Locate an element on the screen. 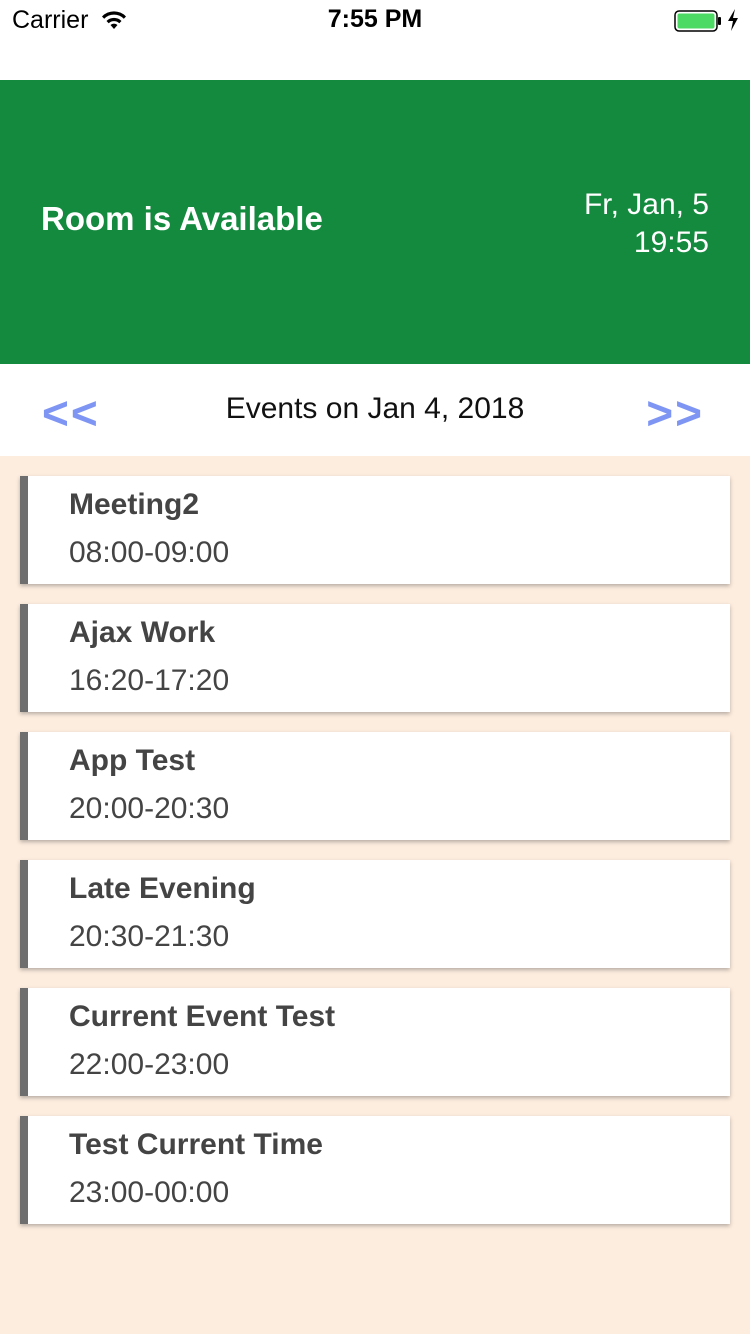 The image size is (750, 1334). event-card: Meeting2 08:00-09:00 is located at coordinates (375, 530).